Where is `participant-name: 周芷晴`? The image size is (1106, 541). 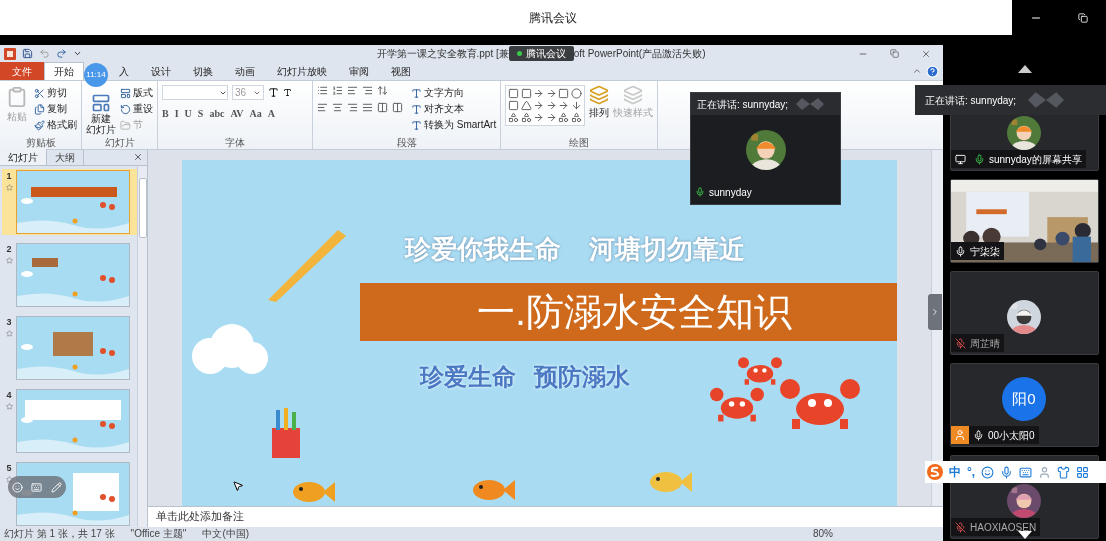 participant-name: 周芷晴 is located at coordinates (985, 343).